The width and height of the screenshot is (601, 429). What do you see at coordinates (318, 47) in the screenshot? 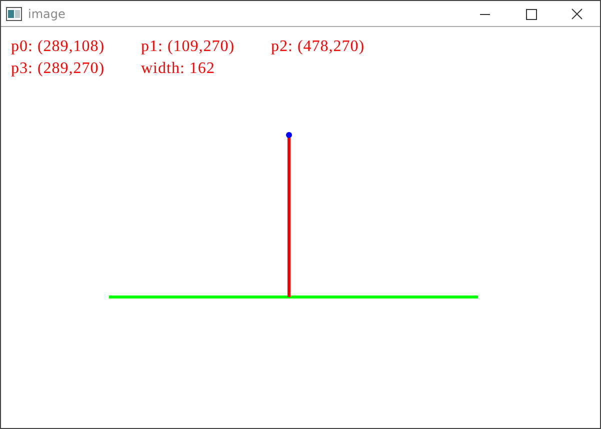
I see `coordinate-label: p2: (478,270)` at bounding box center [318, 47].